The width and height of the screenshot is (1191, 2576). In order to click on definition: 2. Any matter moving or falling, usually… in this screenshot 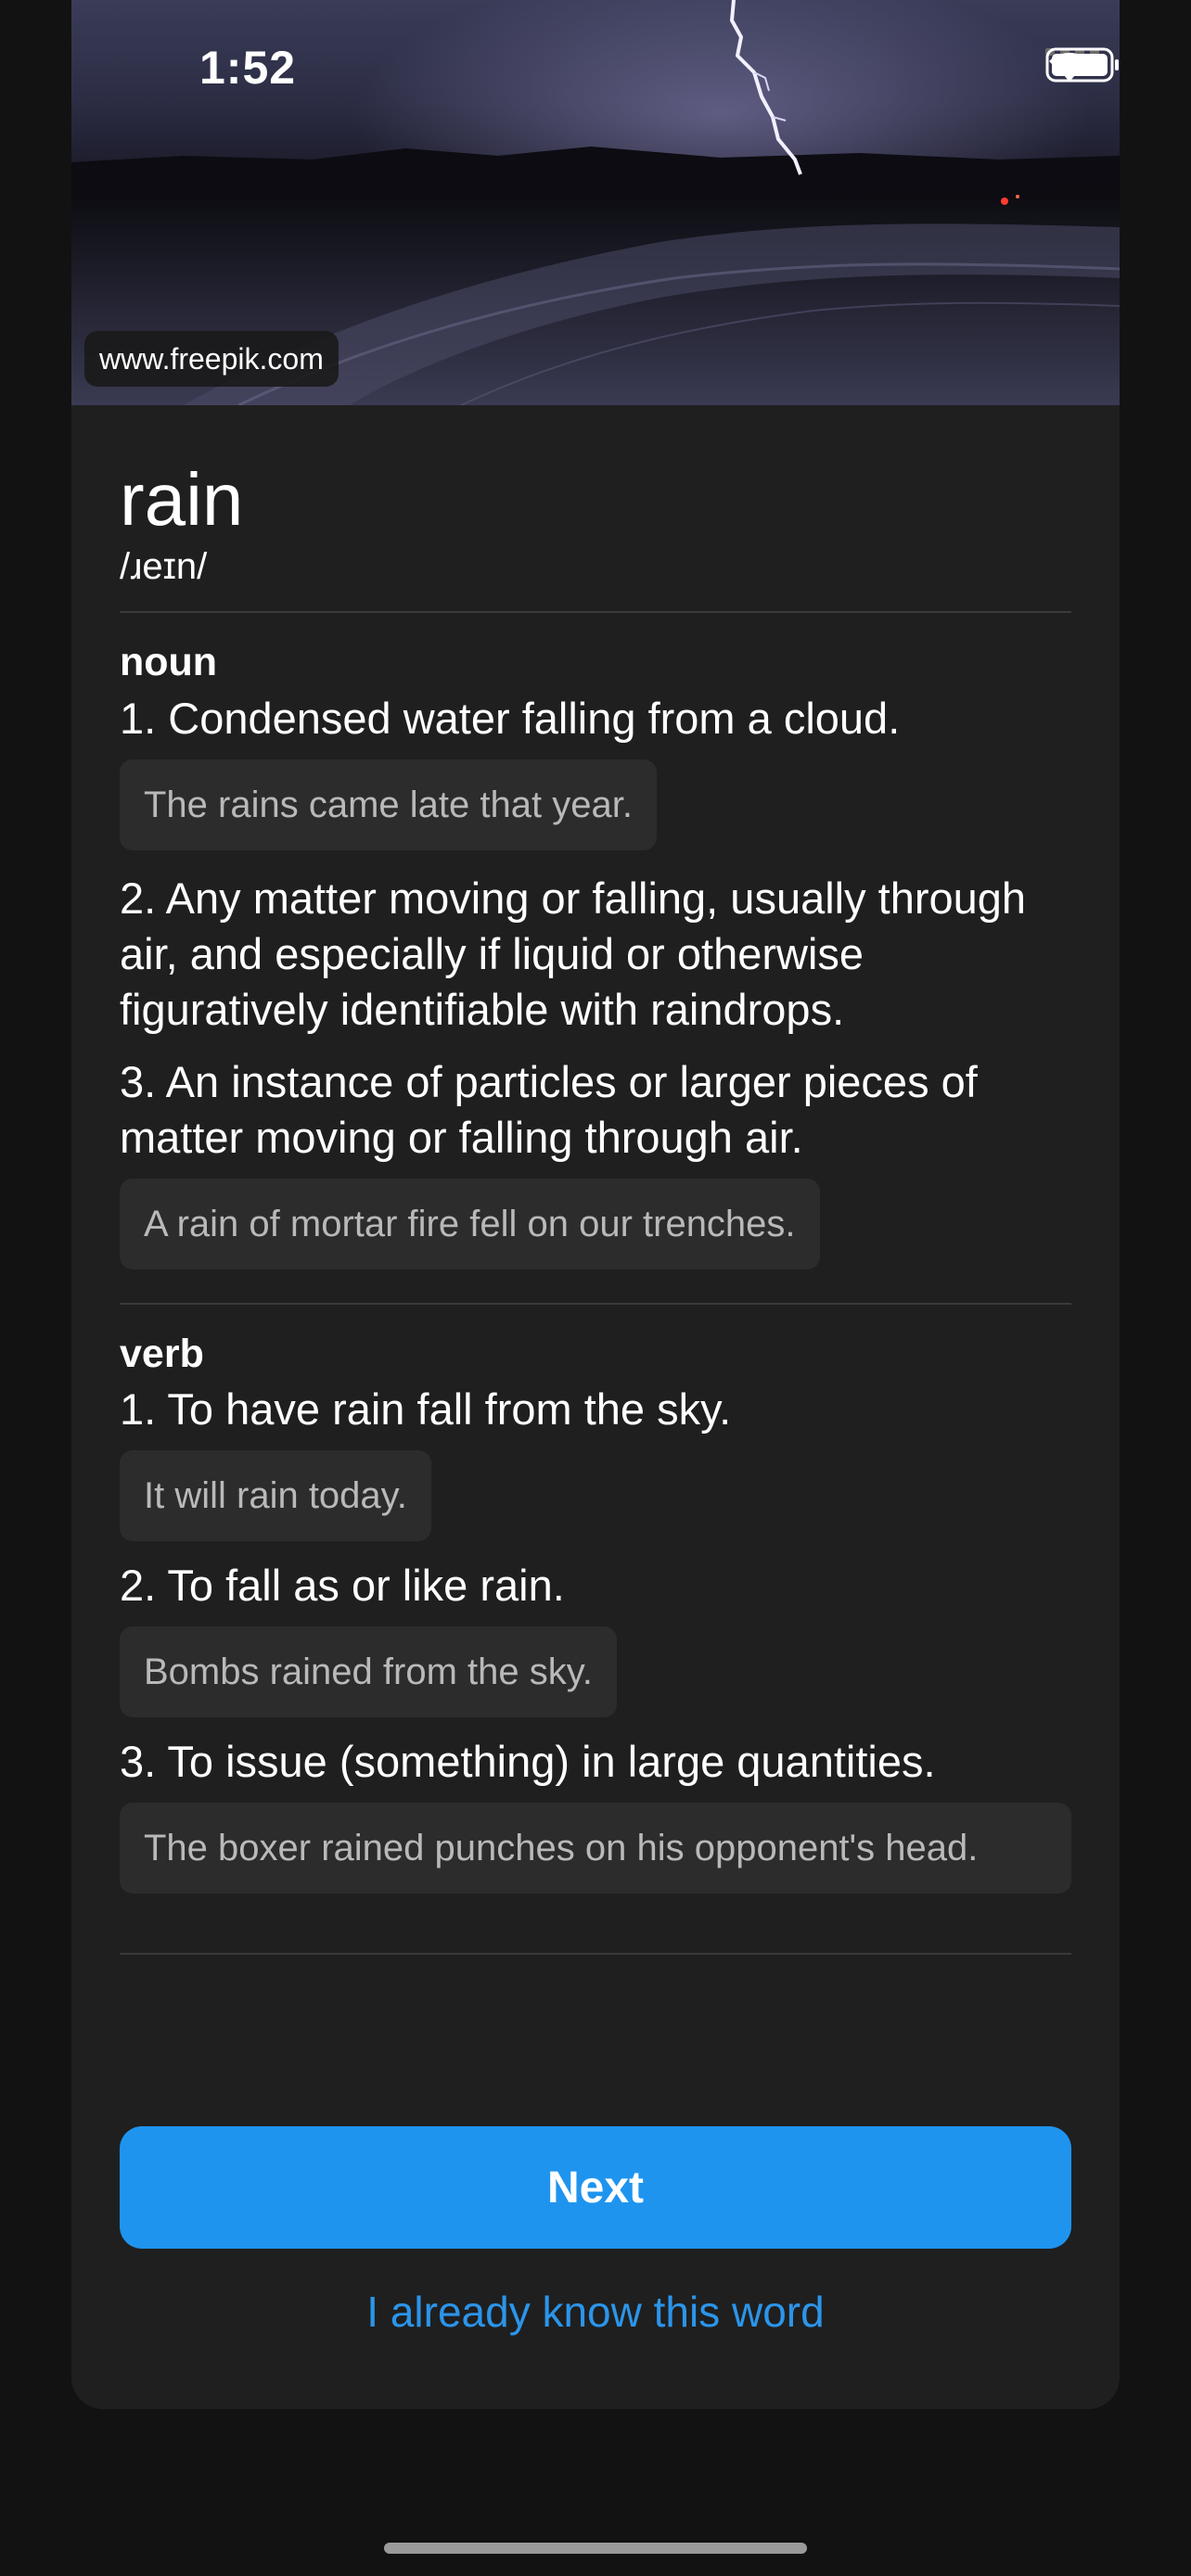, I will do `click(573, 953)`.